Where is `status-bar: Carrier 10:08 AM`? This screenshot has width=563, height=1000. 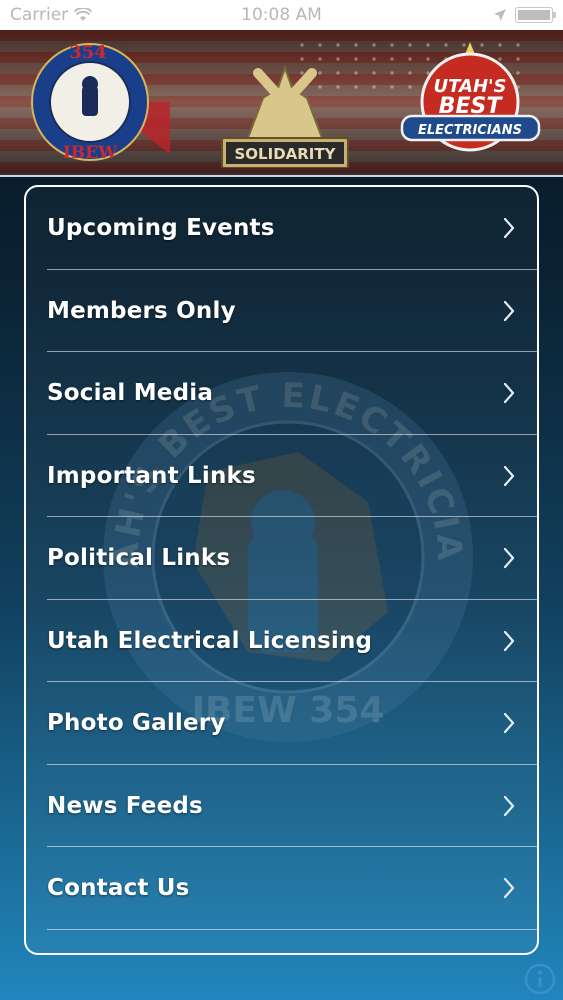
status-bar: Carrier 10:08 AM is located at coordinates (281, 15).